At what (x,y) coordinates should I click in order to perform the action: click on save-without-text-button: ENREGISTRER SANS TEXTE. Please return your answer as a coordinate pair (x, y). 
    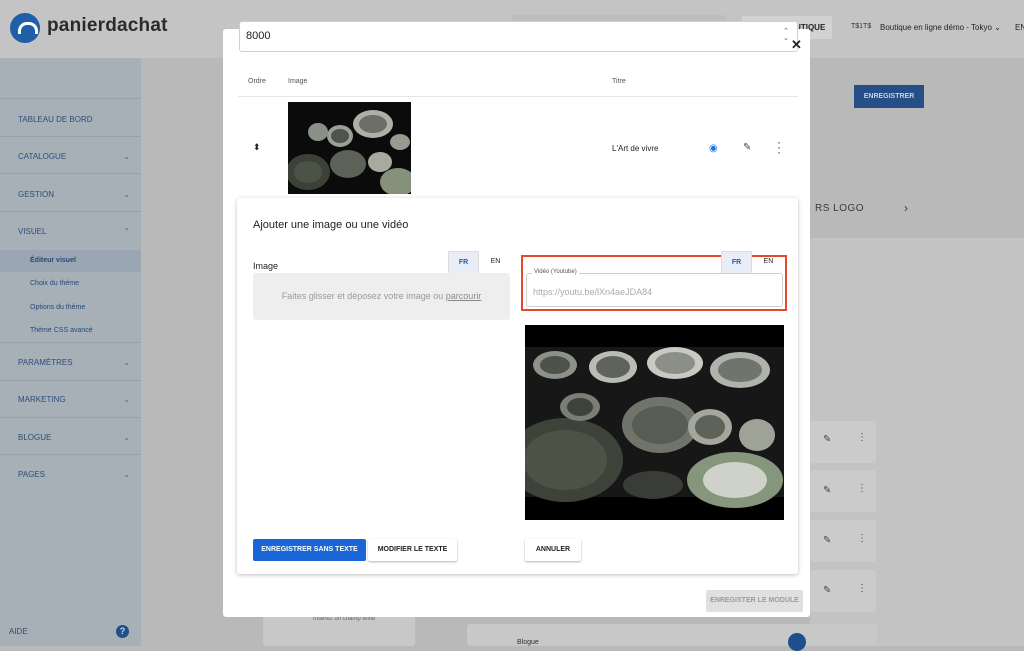
    Looking at the image, I should click on (309, 550).